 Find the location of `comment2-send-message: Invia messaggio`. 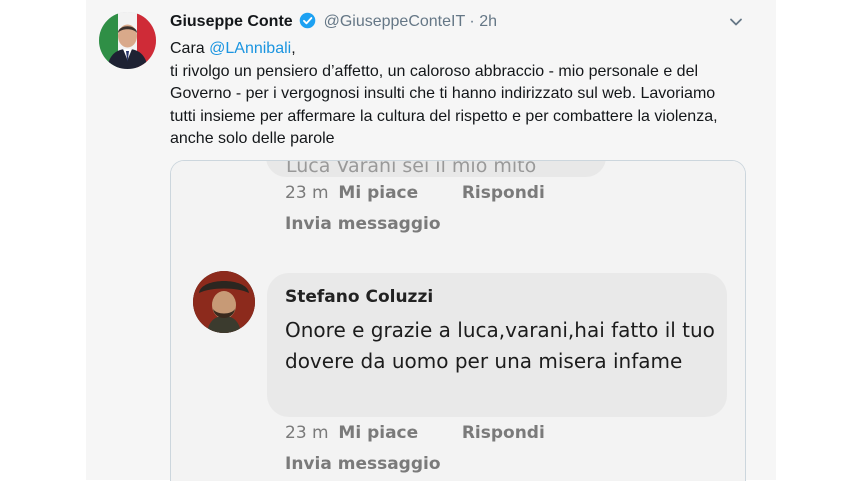

comment2-send-message: Invia messaggio is located at coordinates (363, 464).